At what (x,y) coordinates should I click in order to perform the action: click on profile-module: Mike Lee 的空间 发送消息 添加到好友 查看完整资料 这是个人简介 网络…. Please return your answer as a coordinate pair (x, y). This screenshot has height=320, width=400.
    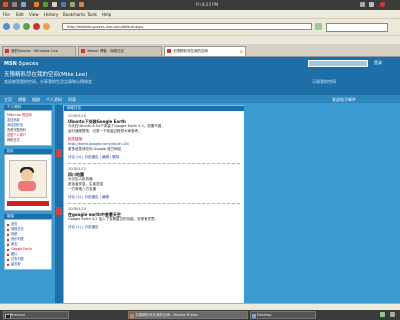
    Looking at the image, I should click on (28, 128).